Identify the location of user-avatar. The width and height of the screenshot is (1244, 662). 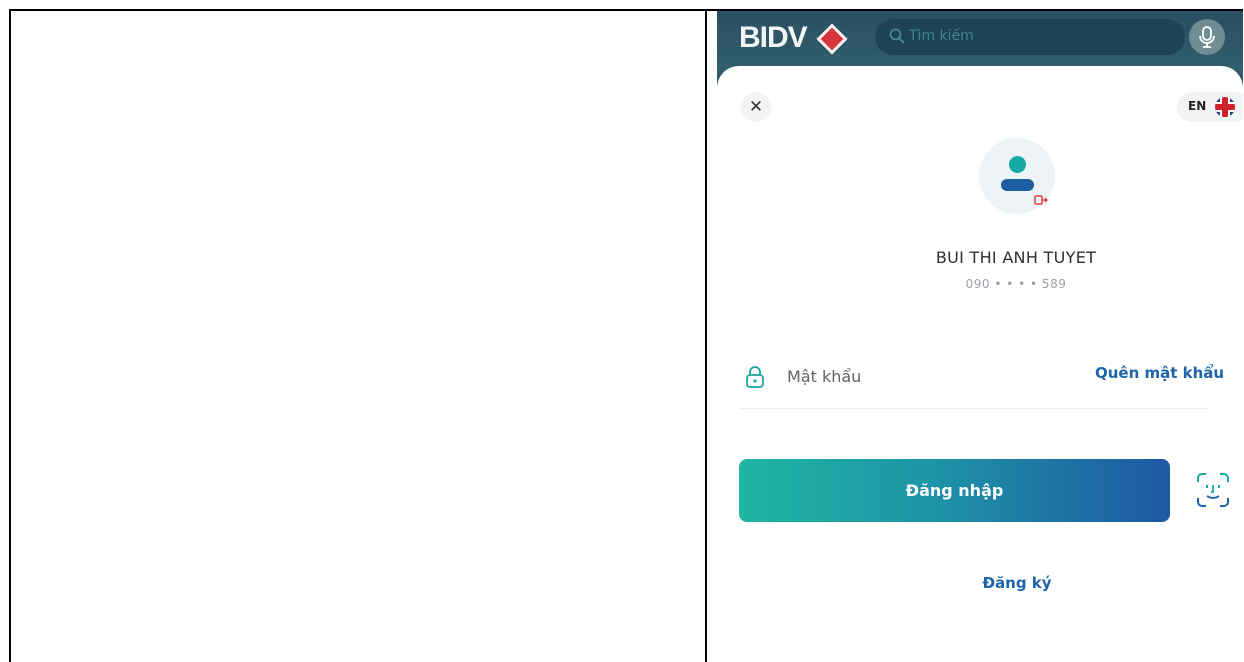
(1017, 176).